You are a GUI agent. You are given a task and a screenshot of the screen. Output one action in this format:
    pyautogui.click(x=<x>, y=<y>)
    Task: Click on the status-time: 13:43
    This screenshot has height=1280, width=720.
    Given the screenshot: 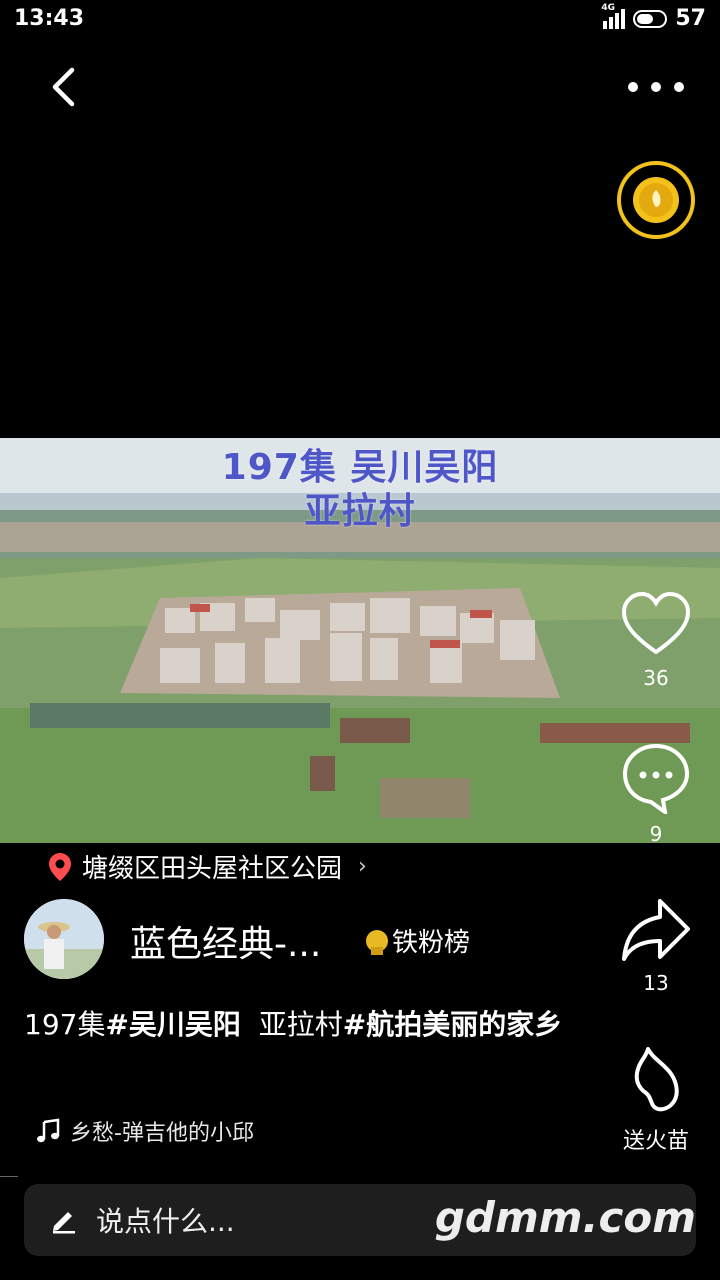 What is the action you would take?
    pyautogui.click(x=49, y=18)
    